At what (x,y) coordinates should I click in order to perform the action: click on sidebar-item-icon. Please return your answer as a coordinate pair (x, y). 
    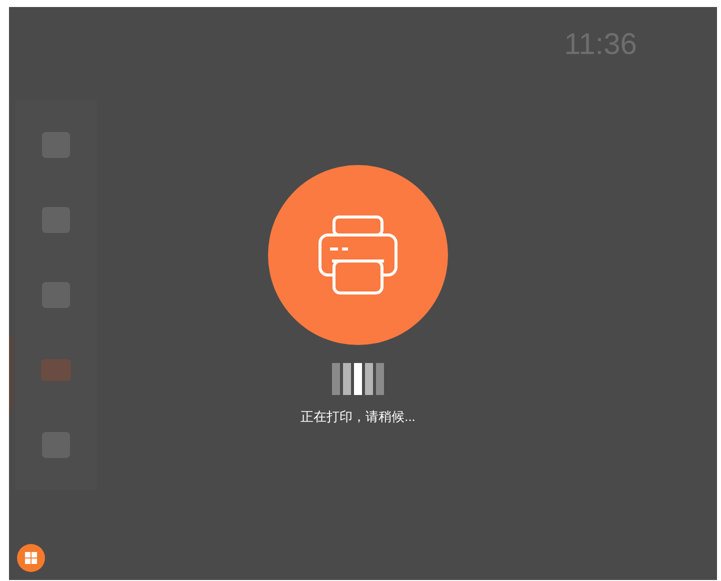
    Looking at the image, I should click on (56, 369).